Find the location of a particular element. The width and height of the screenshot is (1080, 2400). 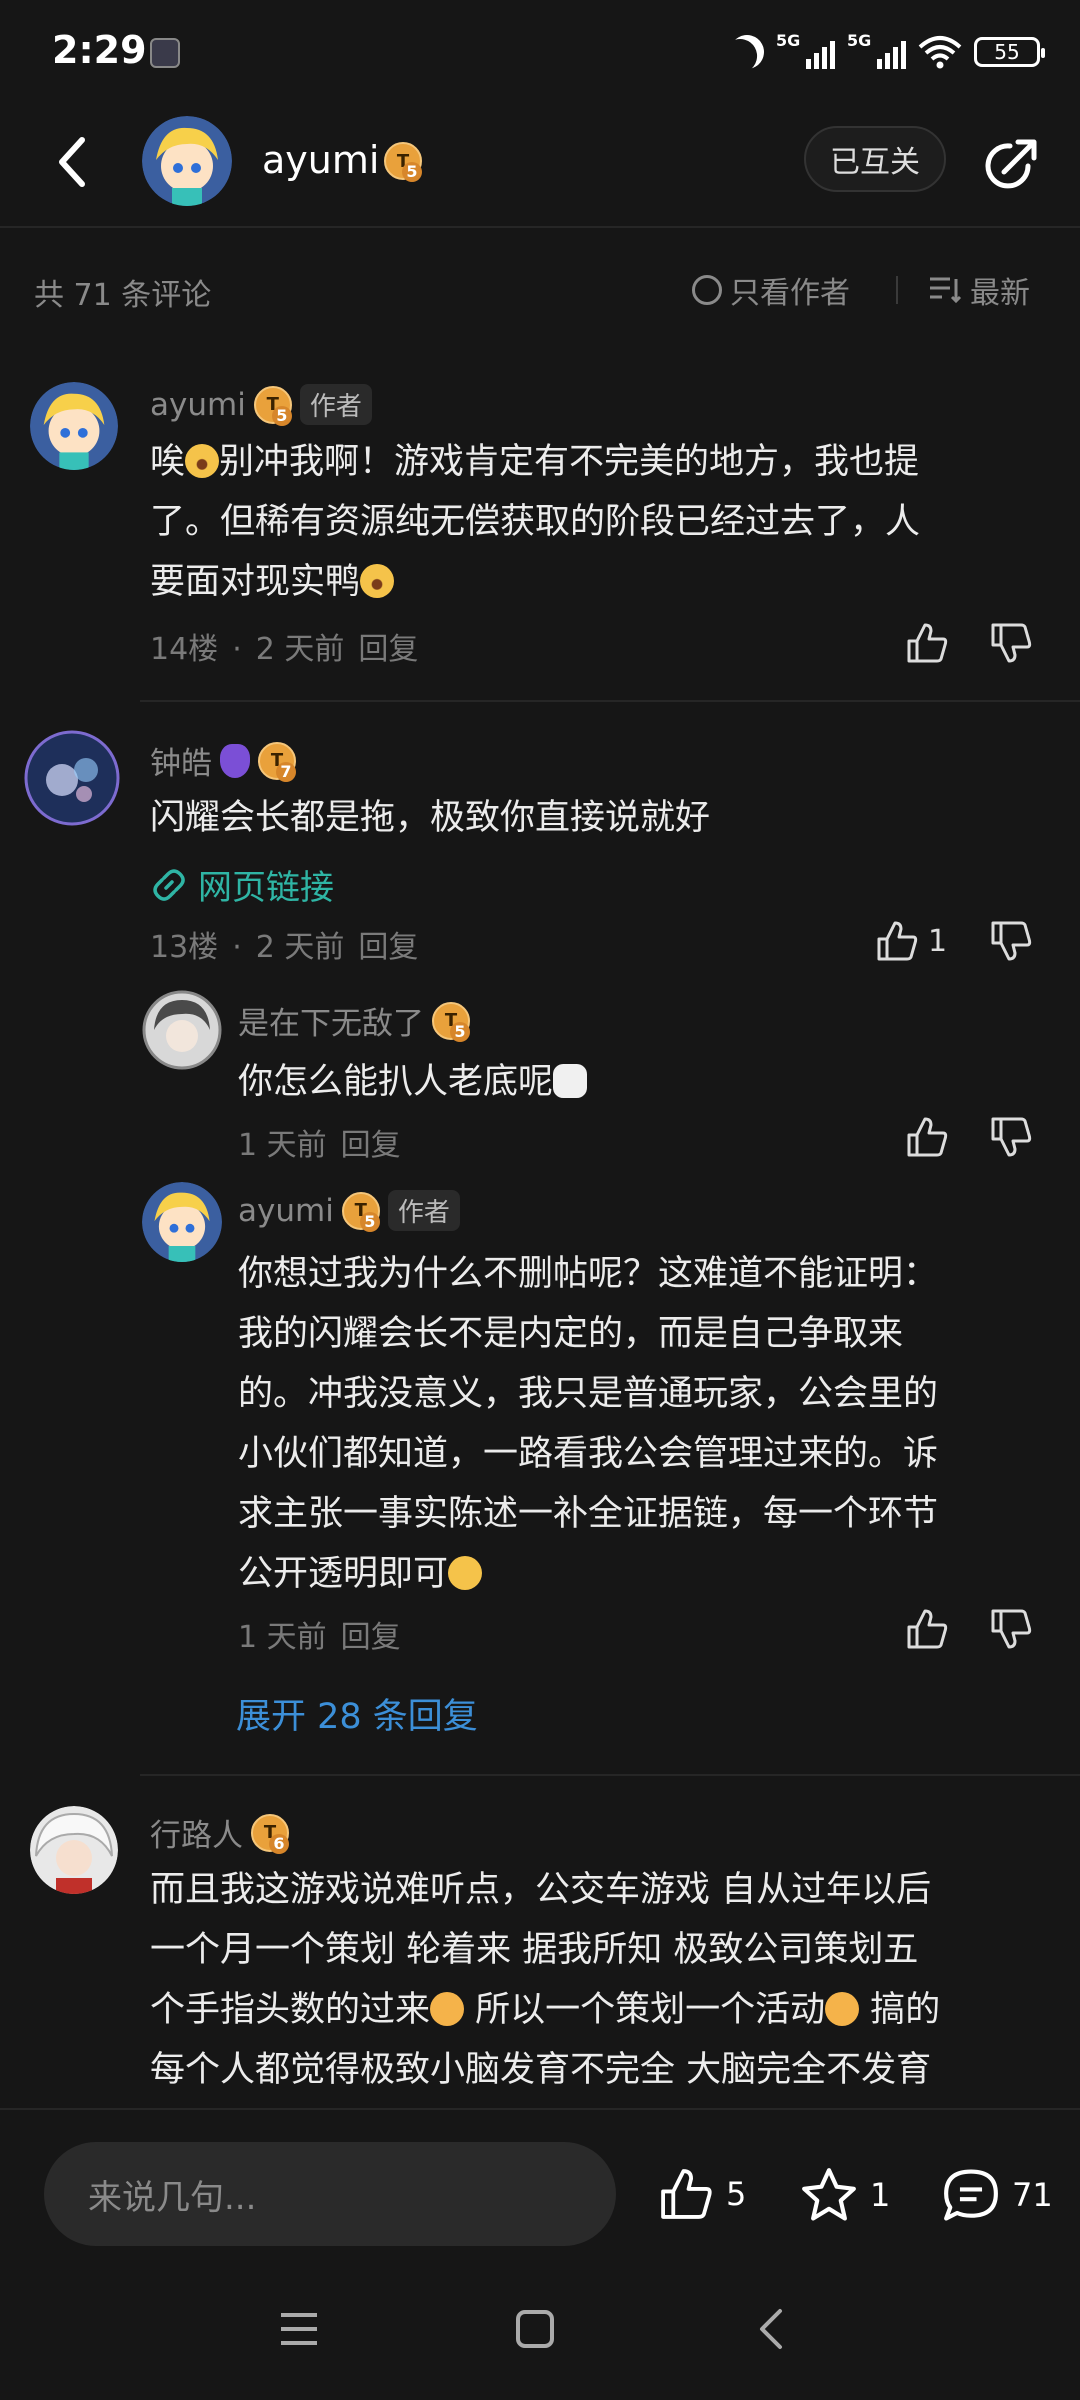

signal-icon-2: 5G is located at coordinates (876, 50).